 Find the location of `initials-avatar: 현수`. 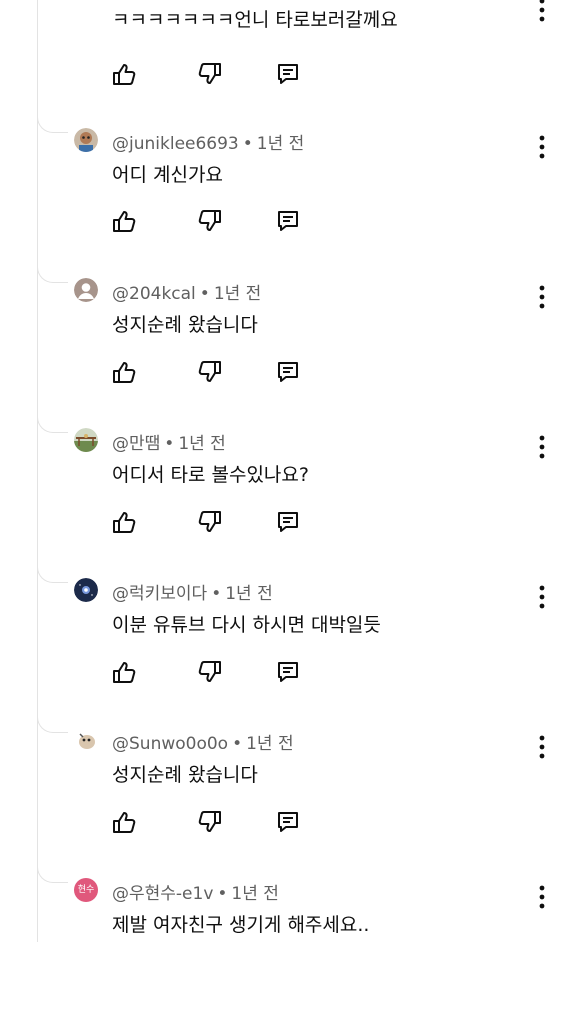

initials-avatar: 현수 is located at coordinates (86, 890).